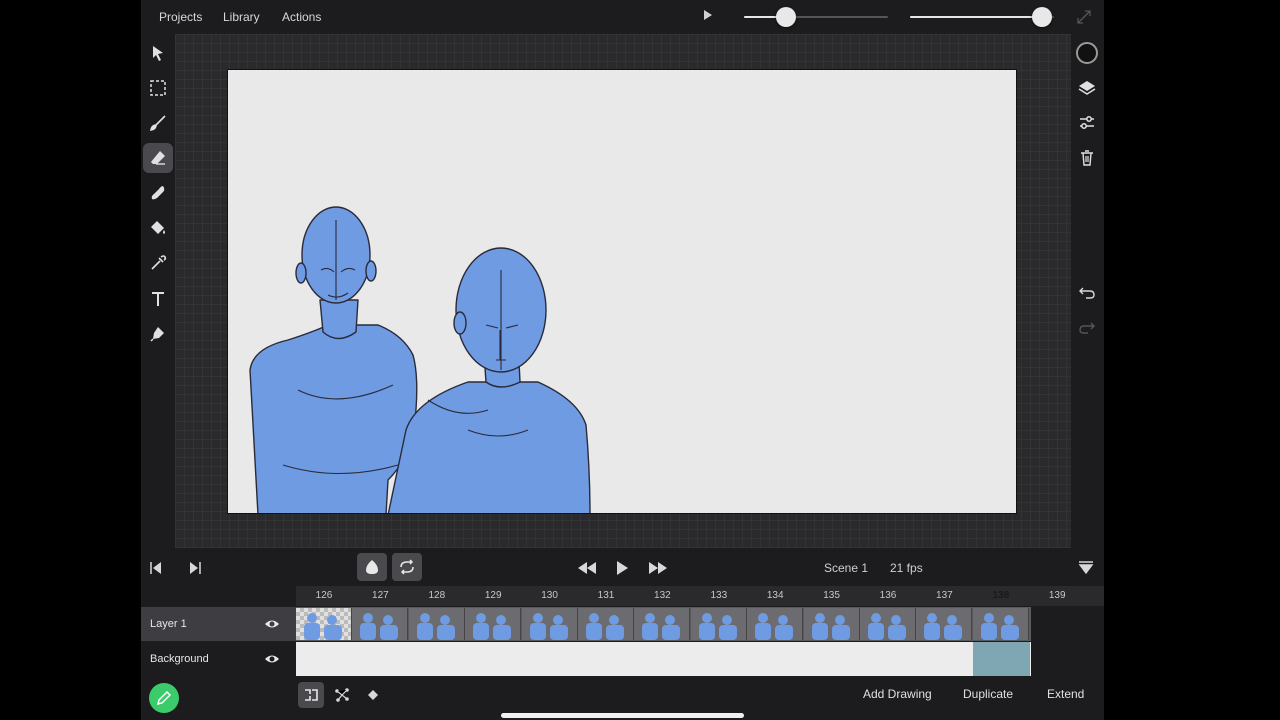  I want to click on preview-play-icon, so click(708, 15).